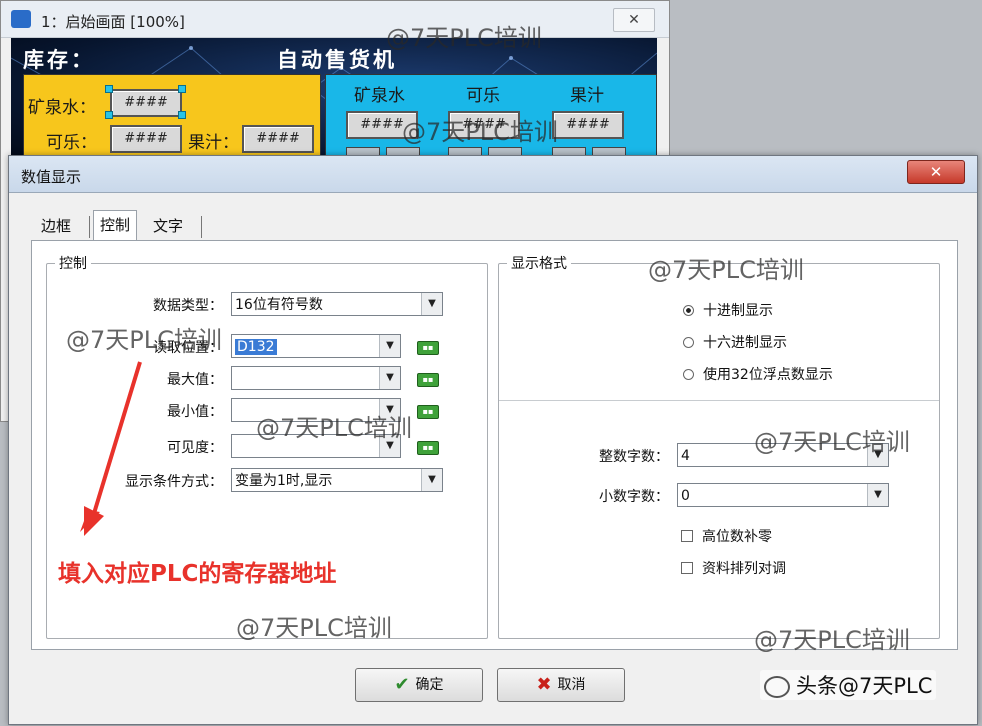 Image resolution: width=982 pixels, height=726 pixels. I want to click on stock-cola-label: 可乐：, so click(71, 143).